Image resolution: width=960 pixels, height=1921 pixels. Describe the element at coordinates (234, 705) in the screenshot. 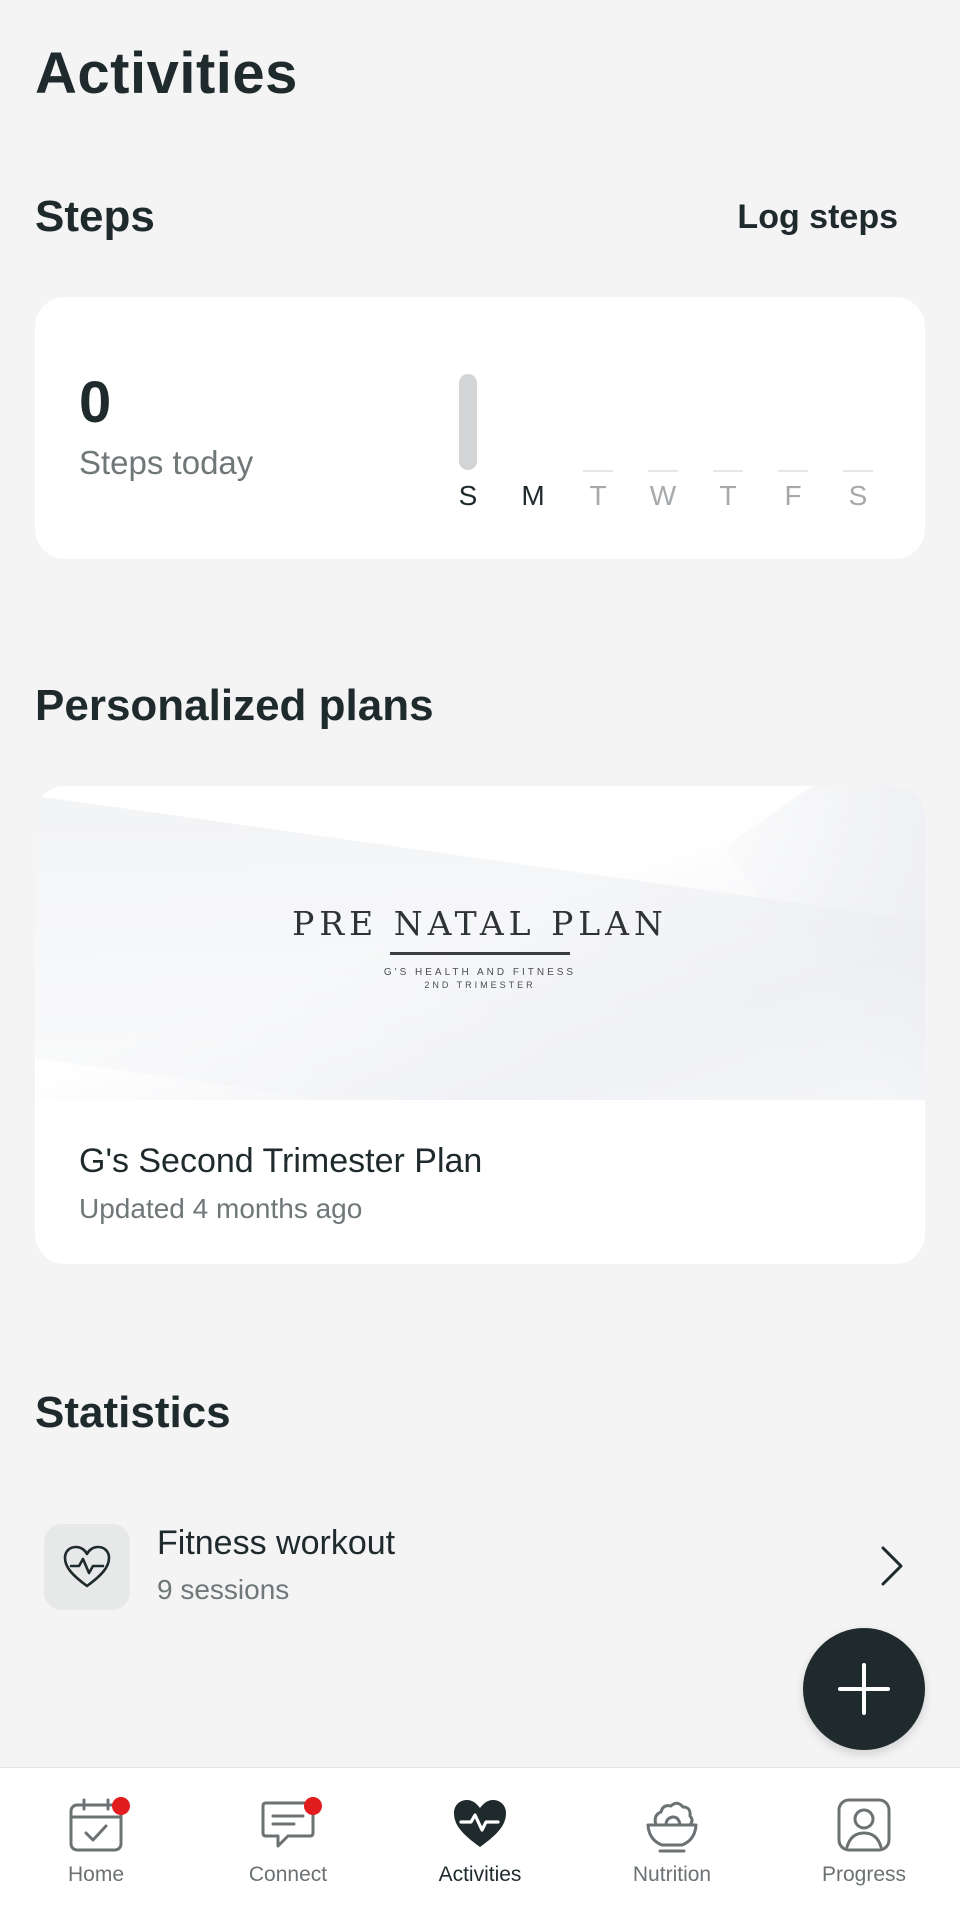

I see `plans-section-title: Personalized plans` at that location.